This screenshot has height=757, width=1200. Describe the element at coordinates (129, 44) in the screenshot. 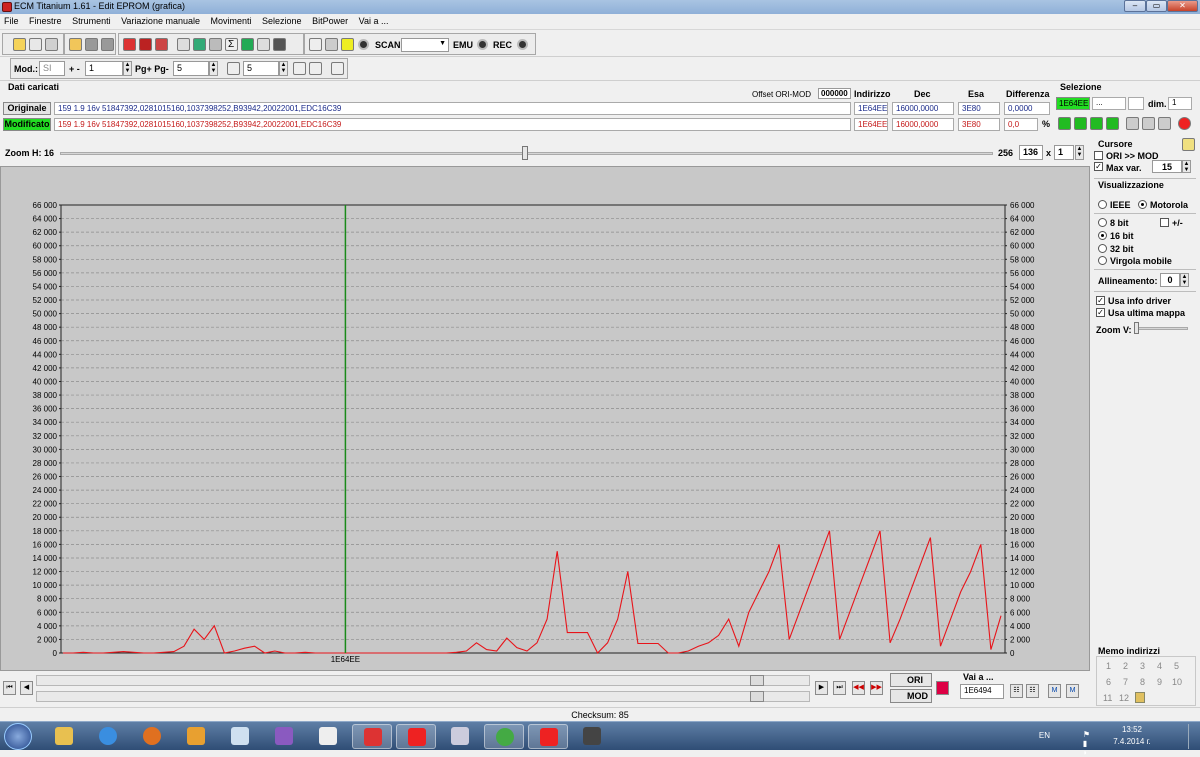

I see `check-icon` at that location.